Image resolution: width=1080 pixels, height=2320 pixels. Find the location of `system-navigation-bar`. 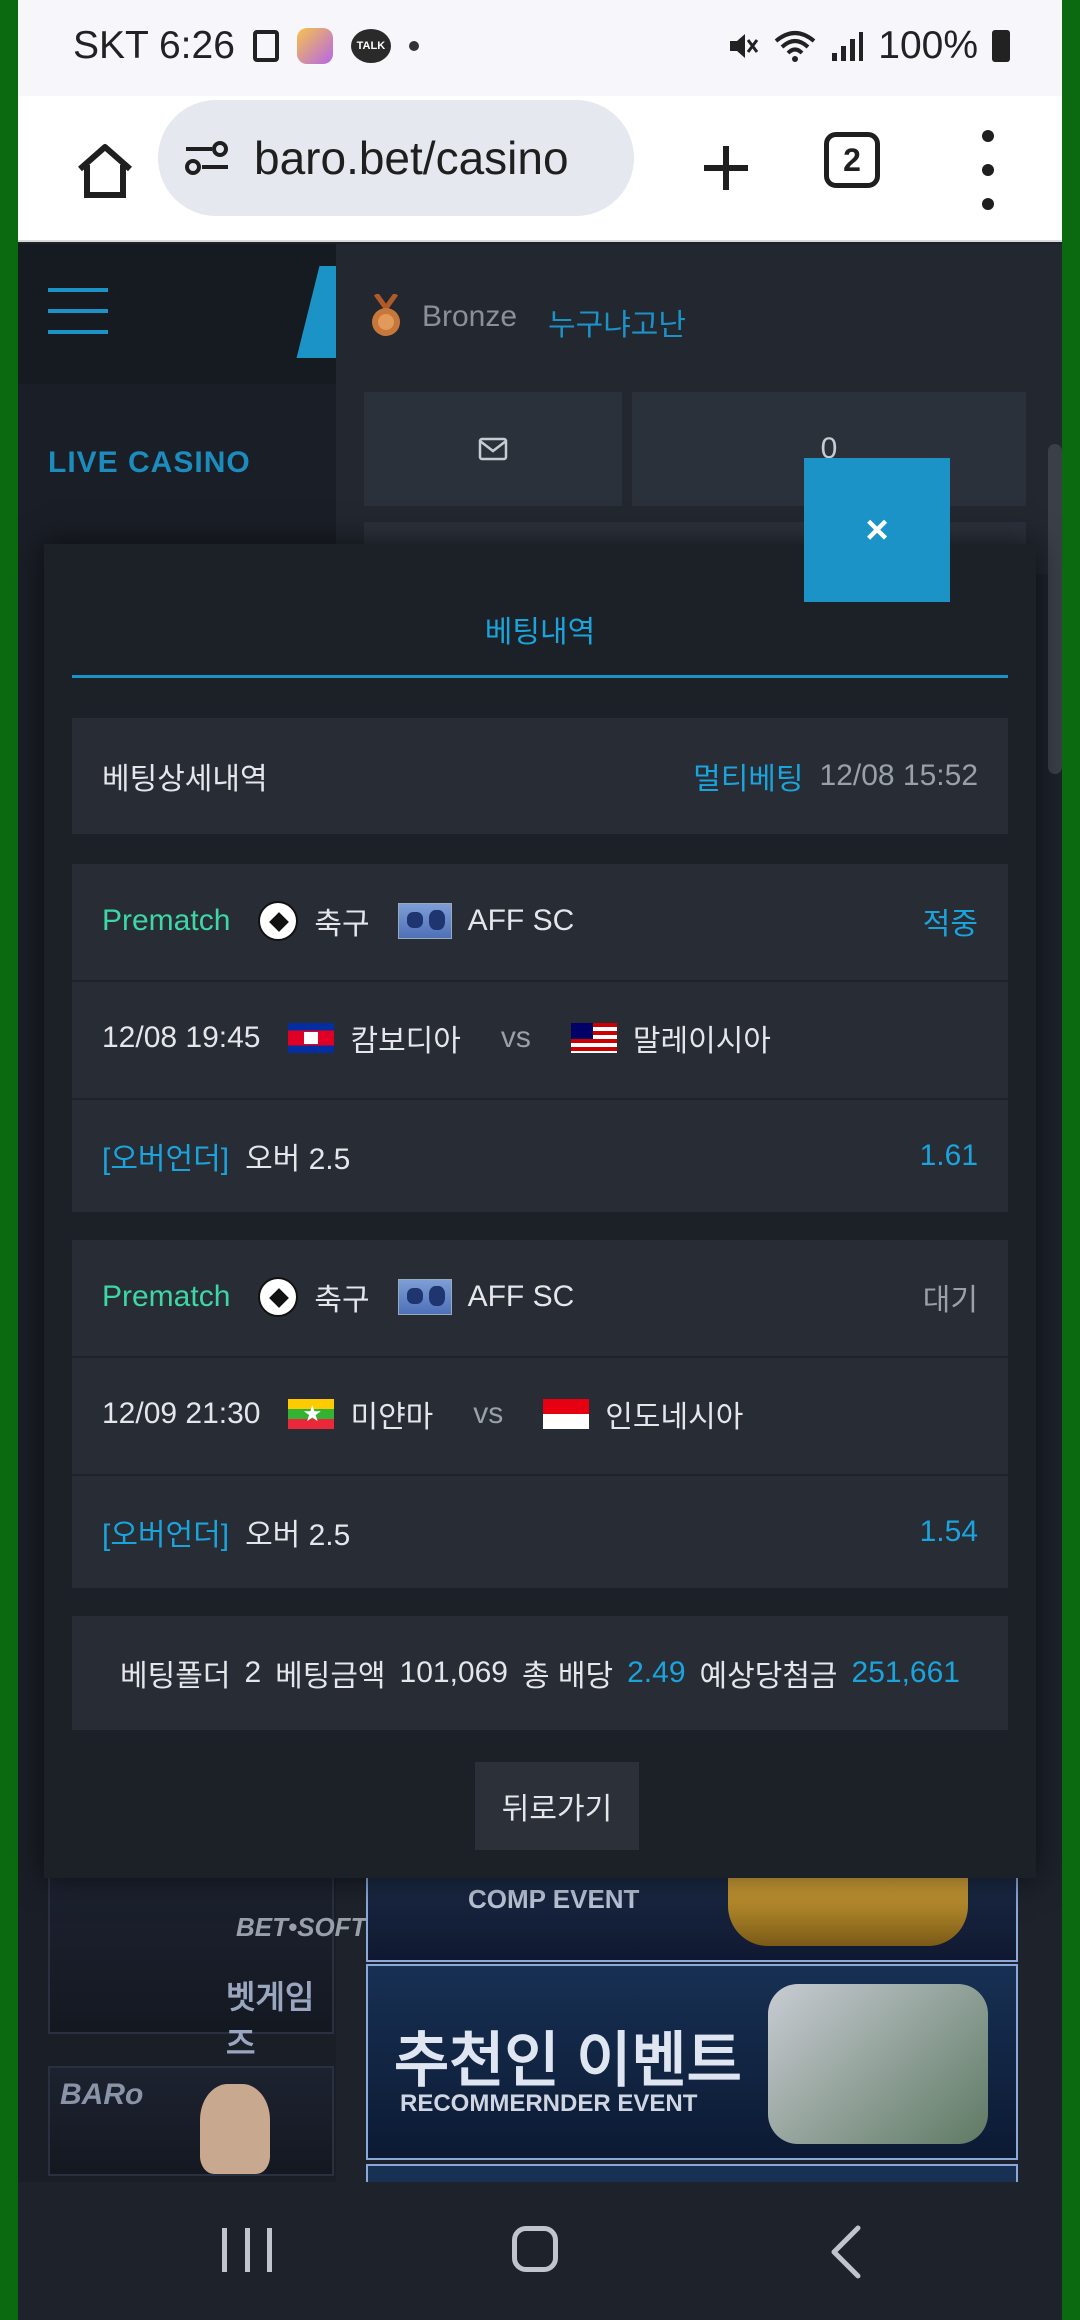

system-navigation-bar is located at coordinates (540, 2251).